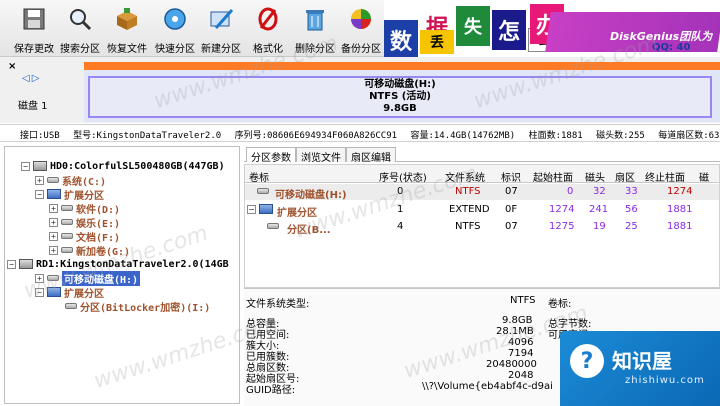 This screenshot has width=720, height=406. Describe the element at coordinates (12, 66) in the screenshot. I see `close-icon: ×` at that location.